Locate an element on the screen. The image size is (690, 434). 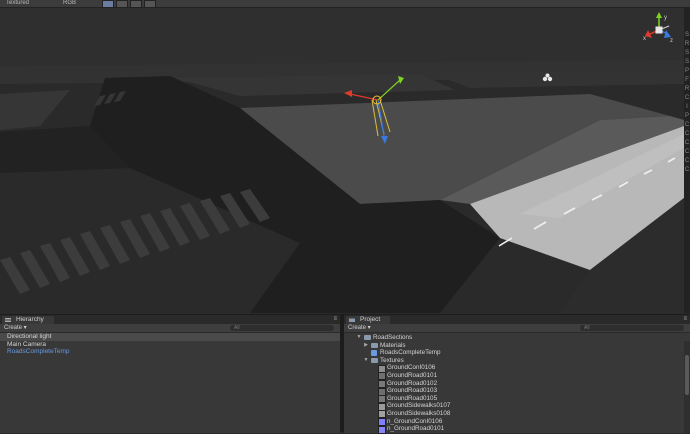
project-tab: Project is located at coordinates (368, 320).